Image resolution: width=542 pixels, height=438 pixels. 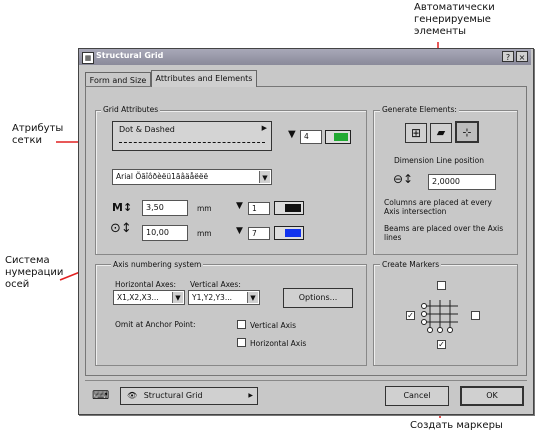 I want to click on dimension-icon: ⊹, so click(x=467, y=132).